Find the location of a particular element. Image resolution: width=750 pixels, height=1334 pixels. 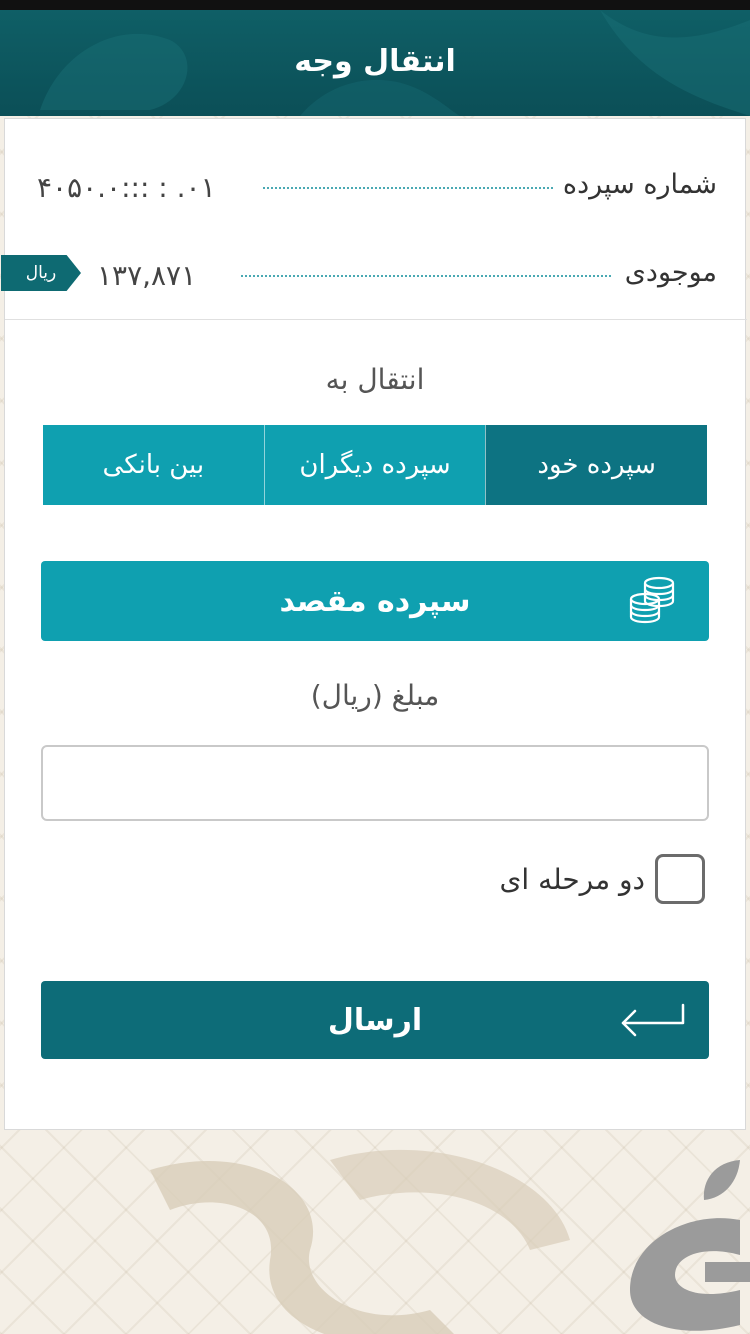

two-step-checkbox is located at coordinates (680, 879).